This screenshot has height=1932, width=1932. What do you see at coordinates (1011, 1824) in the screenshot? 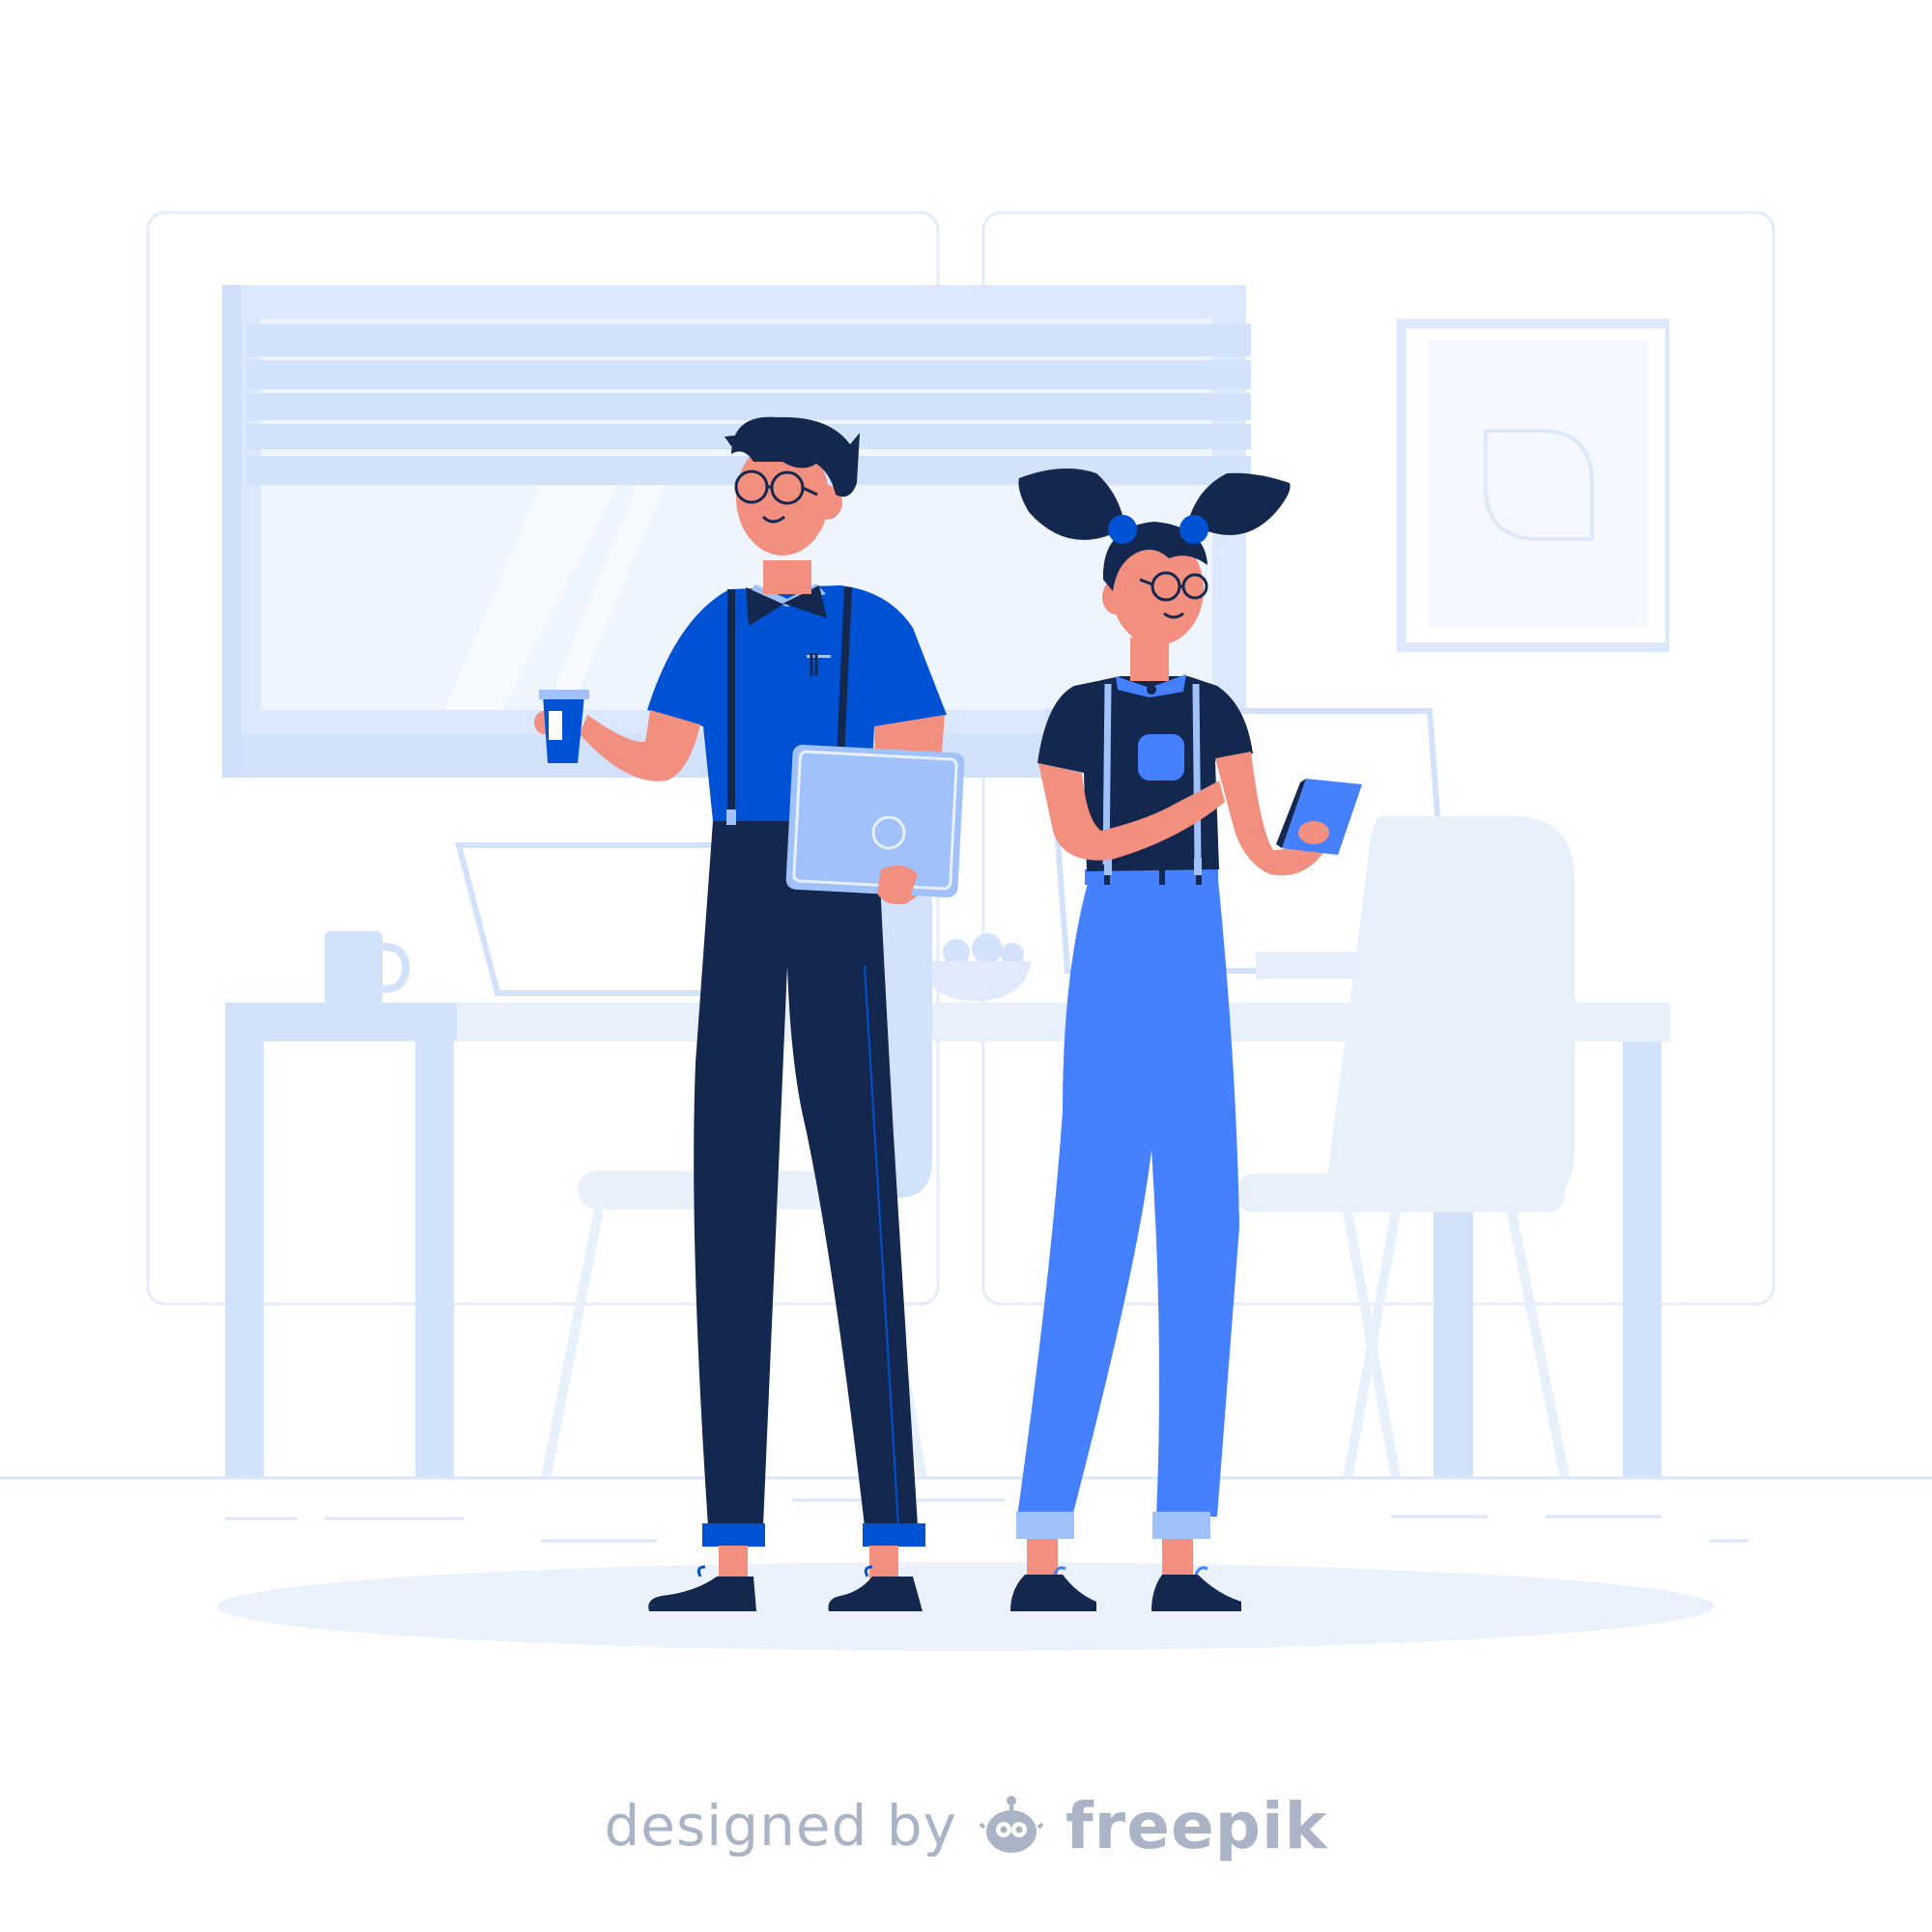
I see `freepik-logo-icon` at bounding box center [1011, 1824].